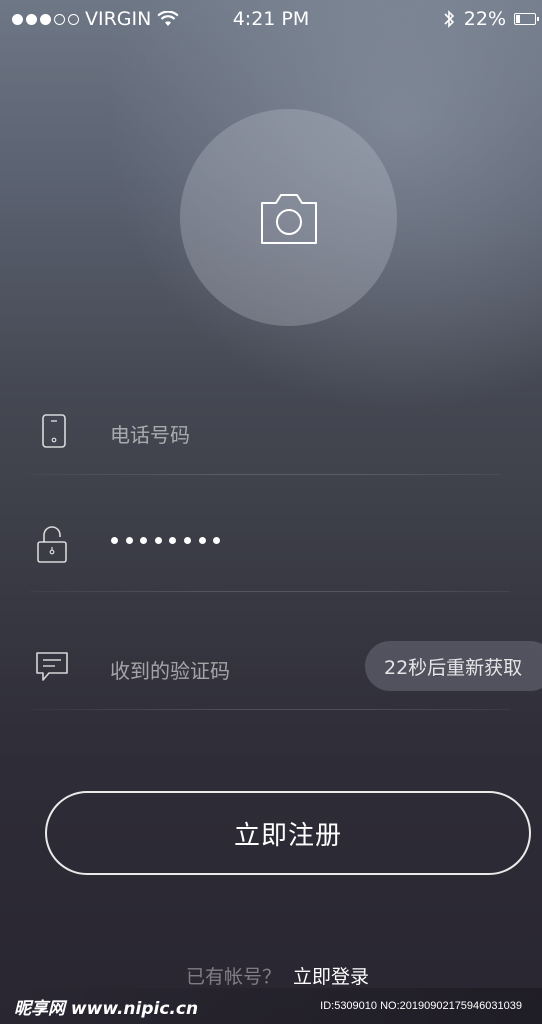 This screenshot has width=542, height=1024. I want to click on login-prompt: 已有帐号？ 立即登录, so click(277, 975).